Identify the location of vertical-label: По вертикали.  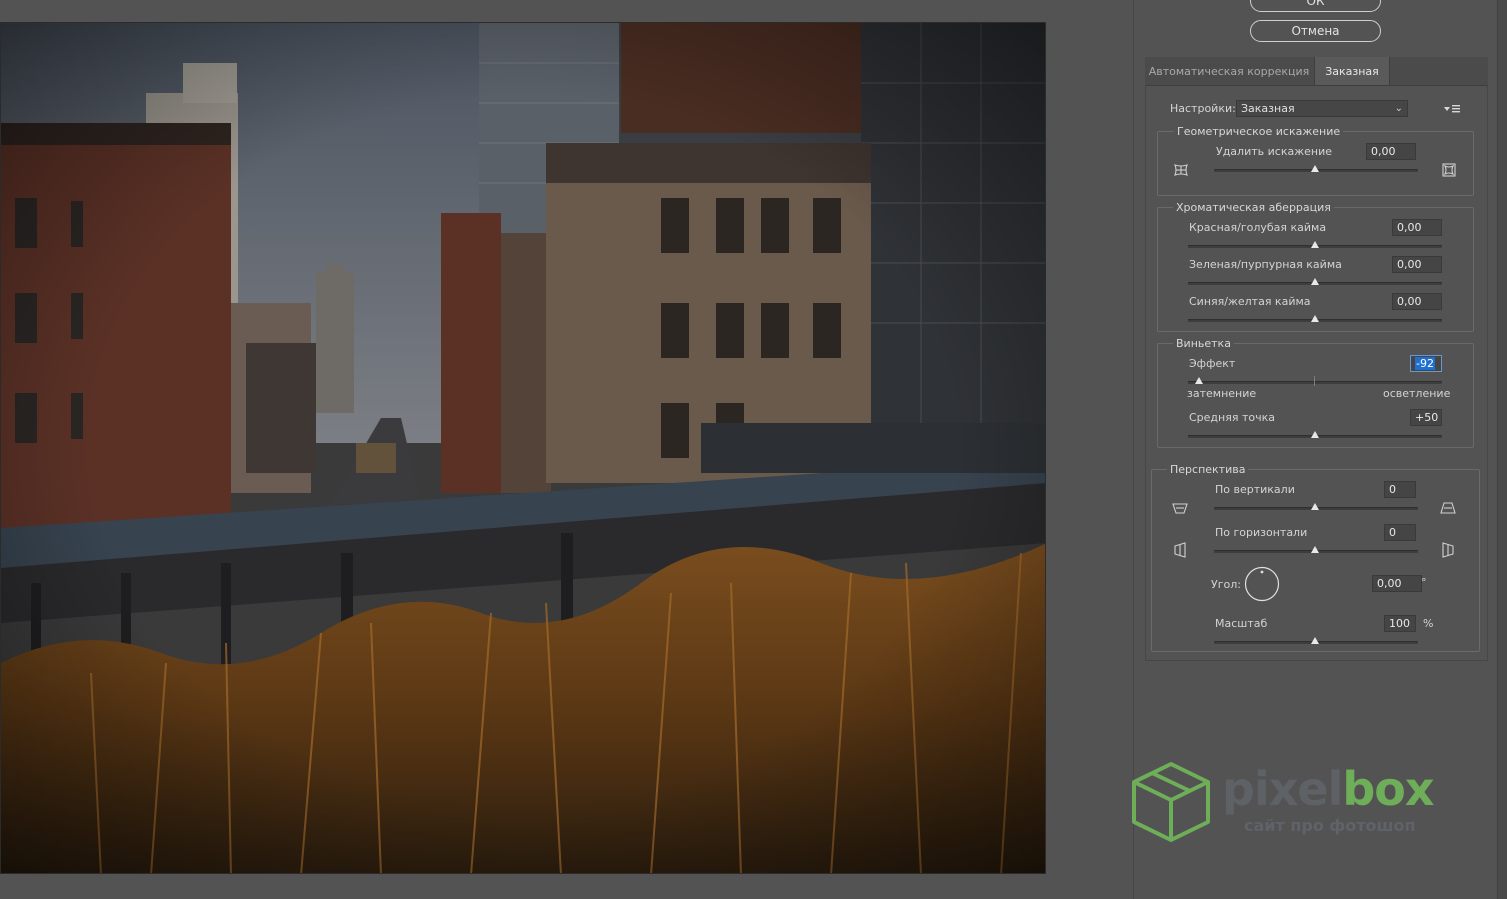
(1255, 489).